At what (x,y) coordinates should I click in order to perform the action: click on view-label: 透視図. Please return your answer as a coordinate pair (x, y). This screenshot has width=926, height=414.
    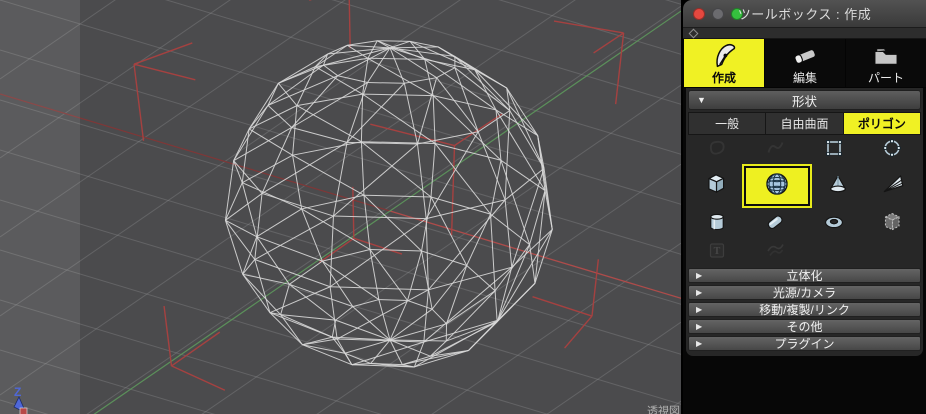
    Looking at the image, I should click on (663, 409).